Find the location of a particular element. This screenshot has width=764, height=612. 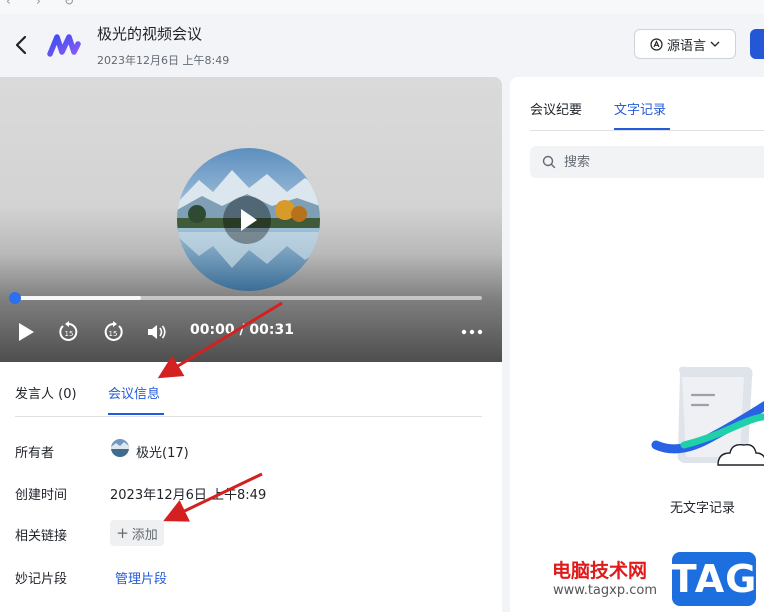

center-play-button is located at coordinates (247, 220).